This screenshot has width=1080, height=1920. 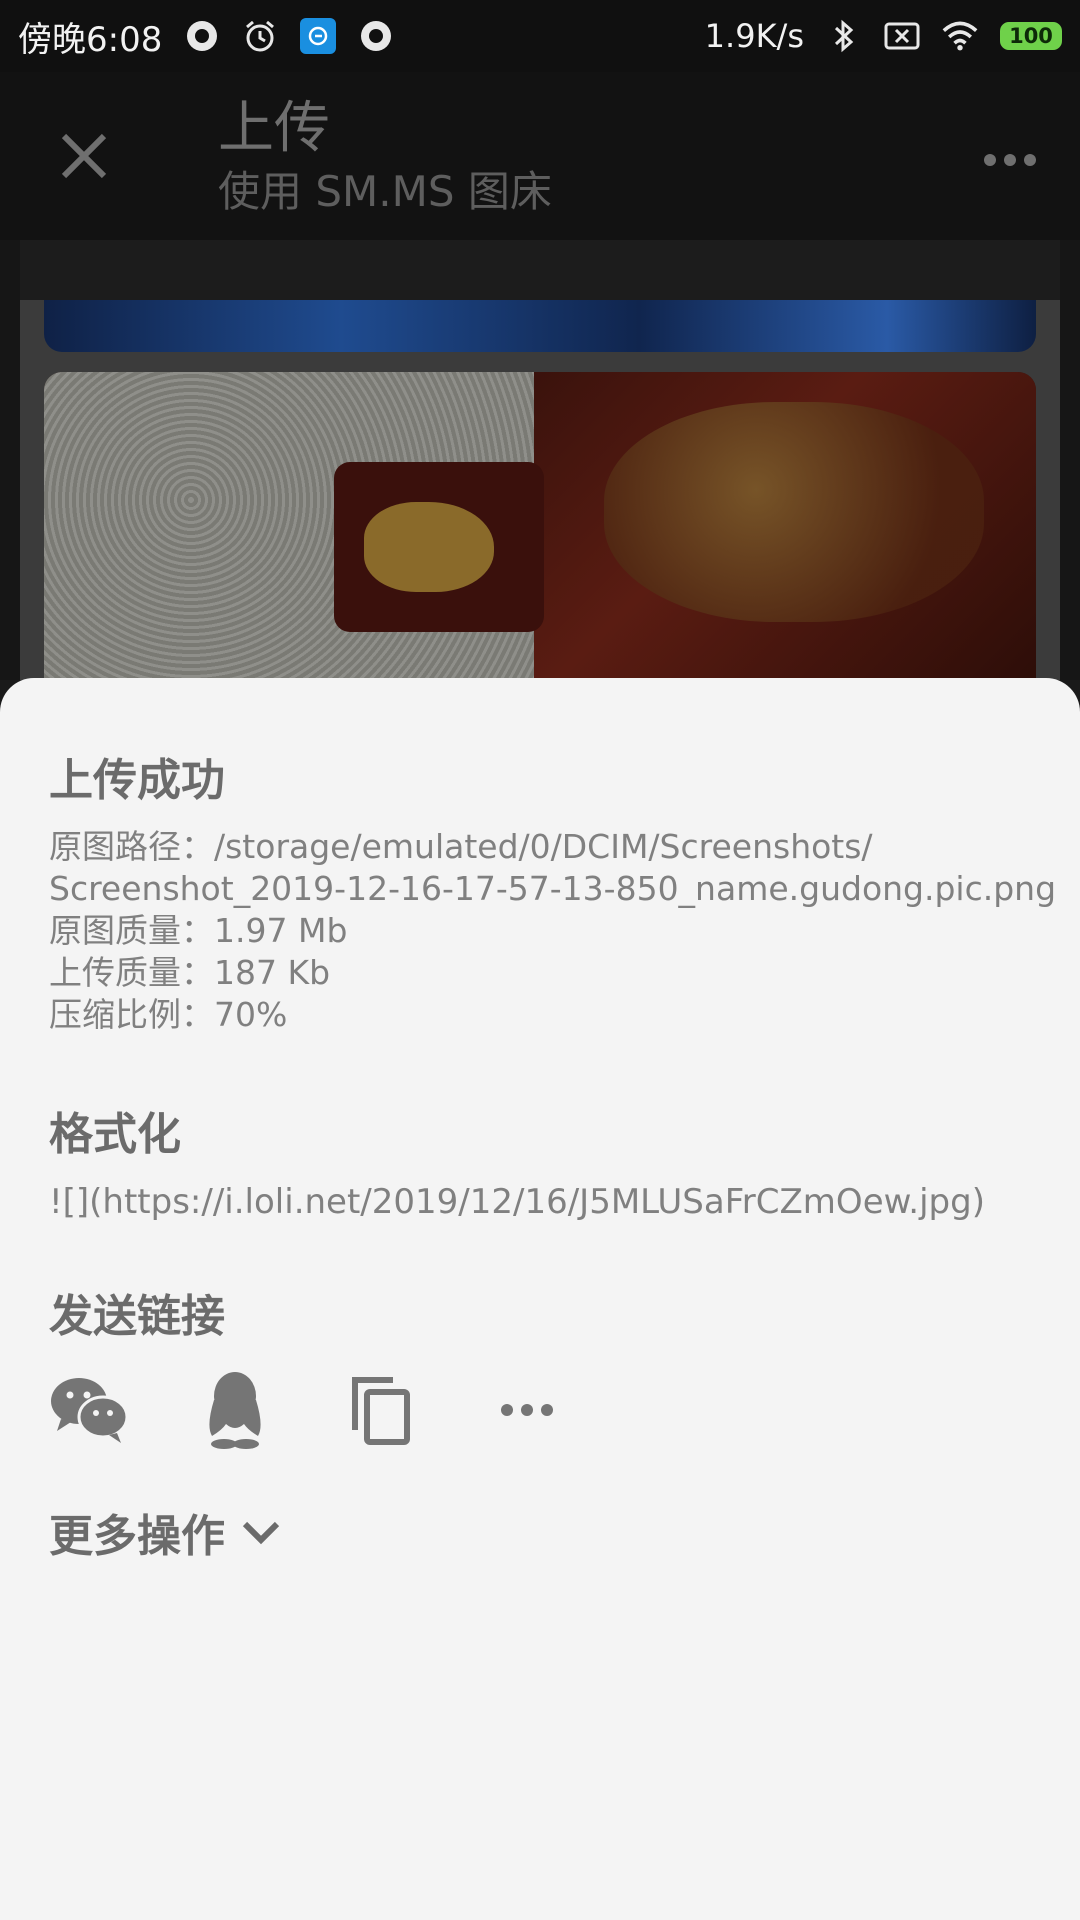 I want to click on compression-ratio: 压缩比例：70%, so click(x=168, y=1014).